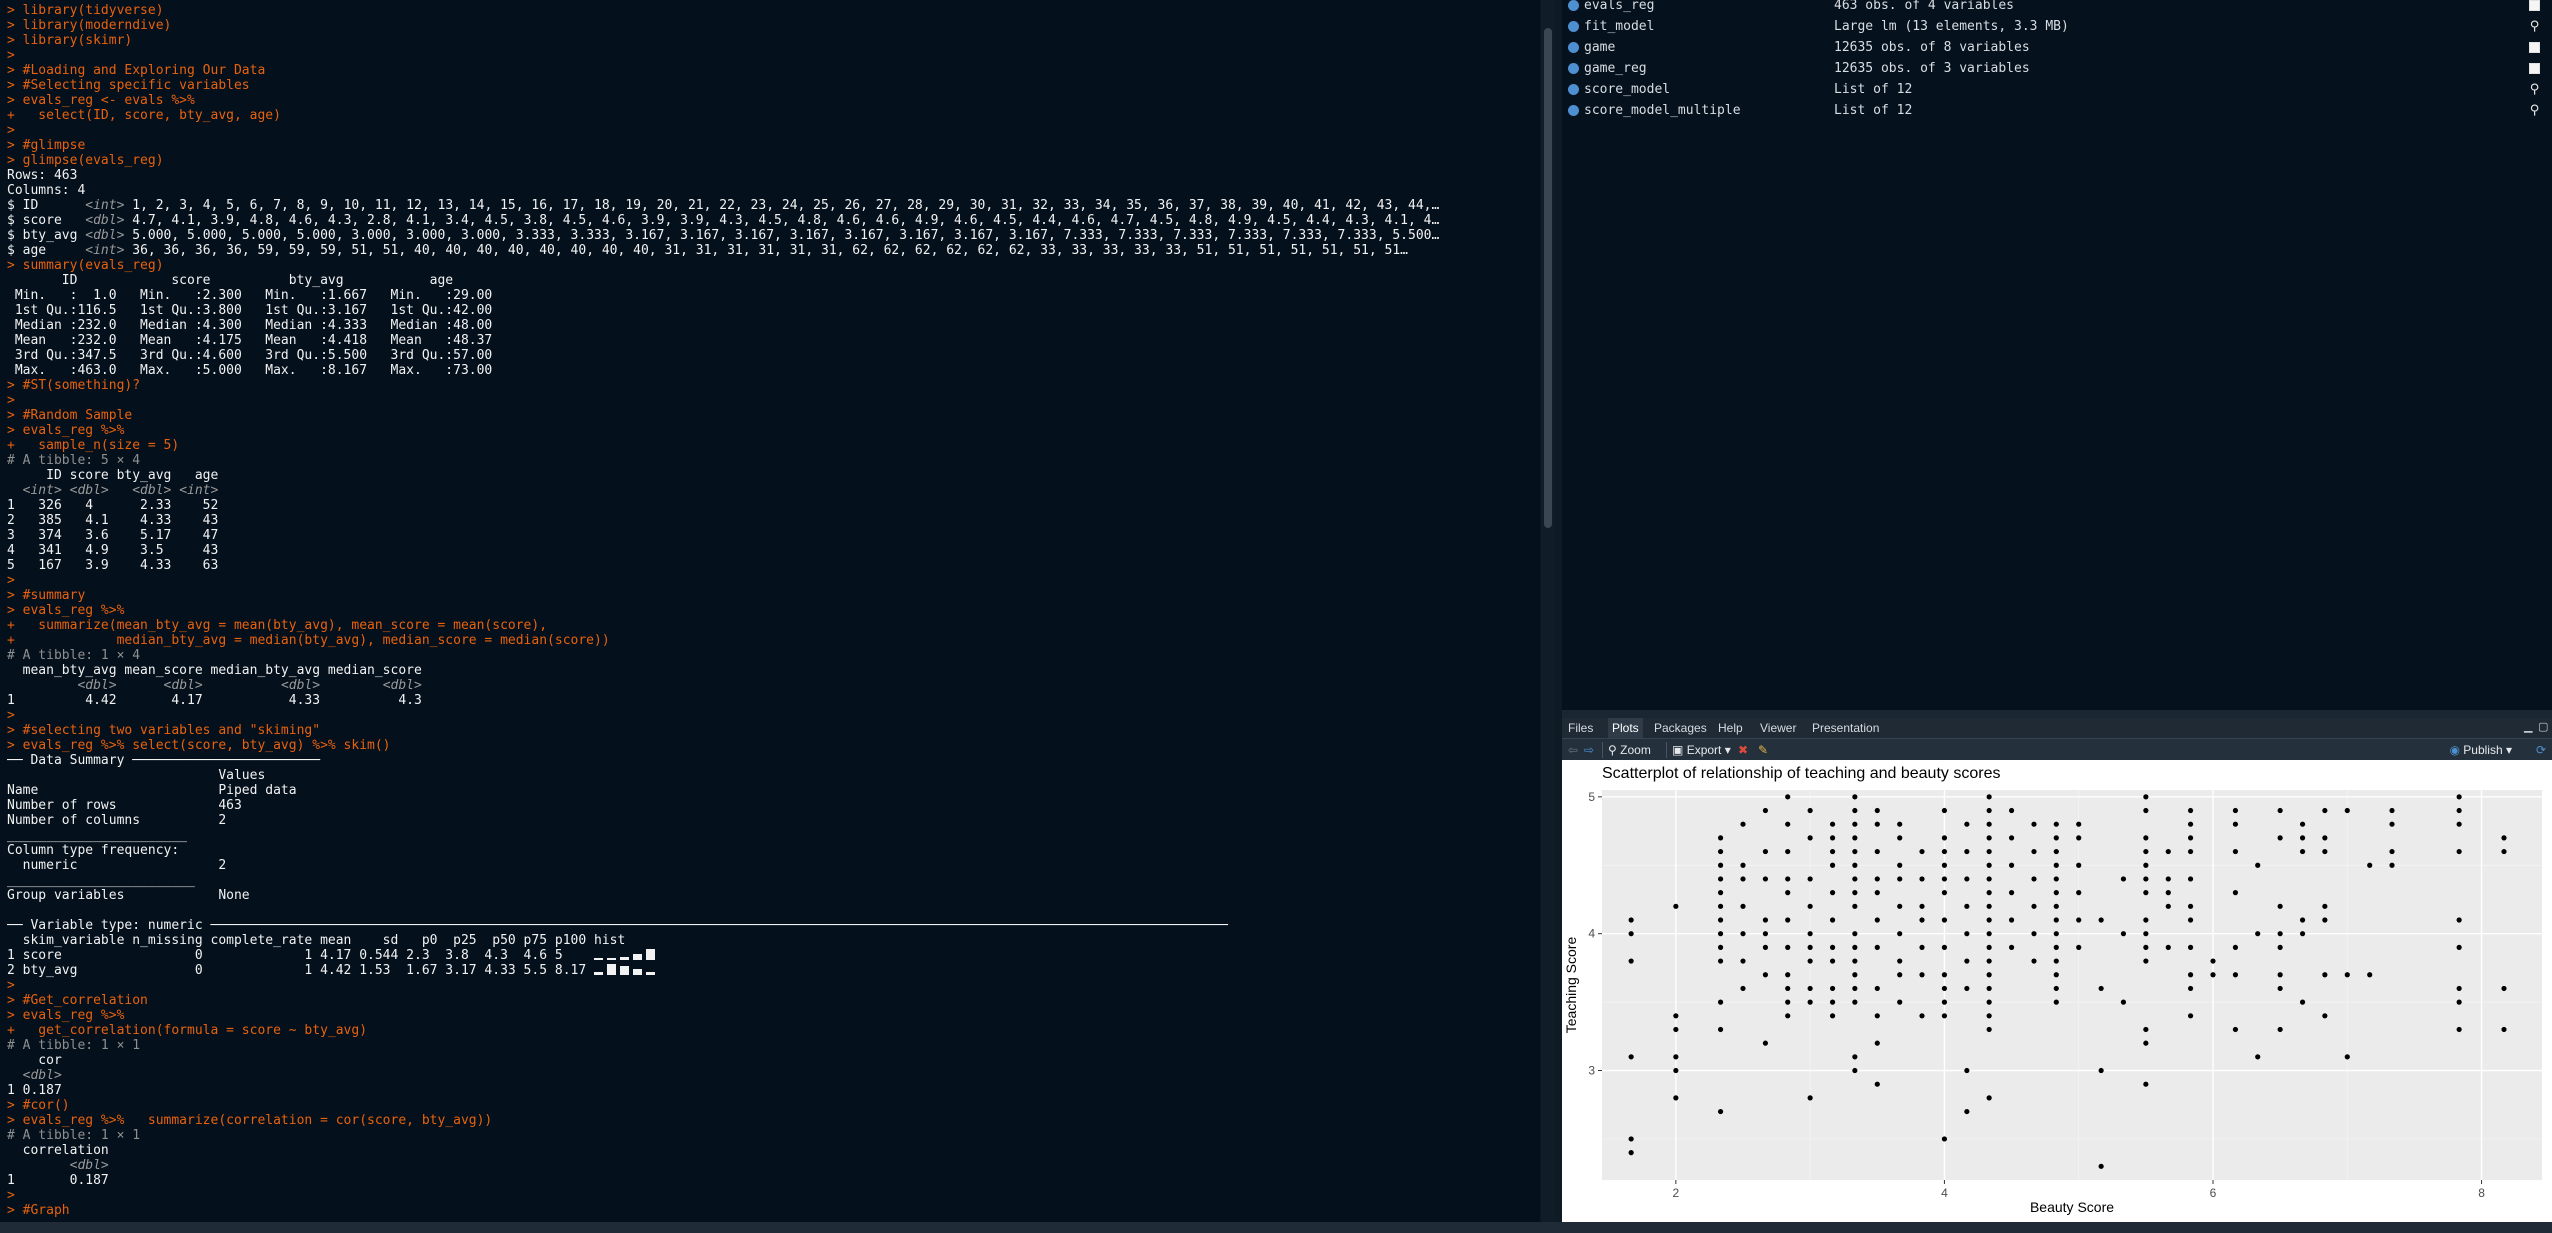 The height and width of the screenshot is (1233, 2552). I want to click on console-output-line: numeric 2, so click(152, 865).